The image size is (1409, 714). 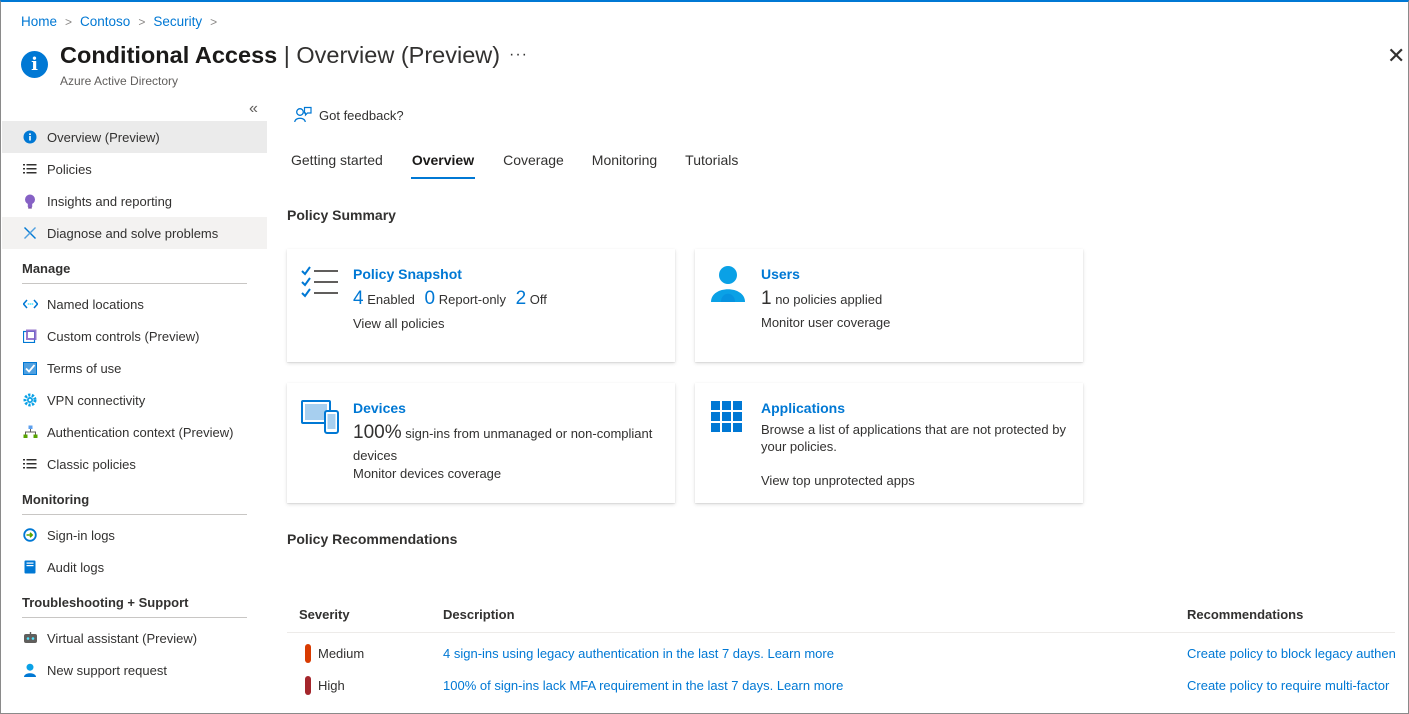 I want to click on sidebar-item-overview: Overview (Preview), so click(x=134, y=137).